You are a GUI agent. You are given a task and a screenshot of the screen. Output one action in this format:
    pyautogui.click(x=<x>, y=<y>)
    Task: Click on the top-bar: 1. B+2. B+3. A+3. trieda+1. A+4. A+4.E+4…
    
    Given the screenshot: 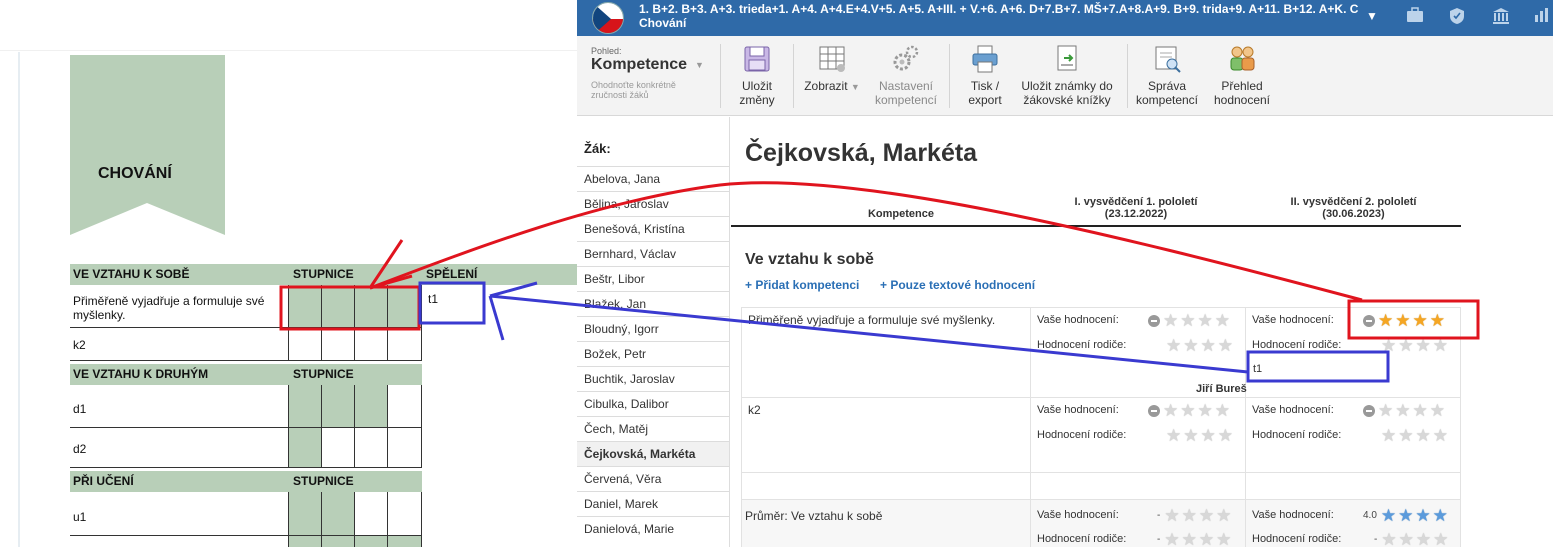 What is the action you would take?
    pyautogui.click(x=1065, y=18)
    